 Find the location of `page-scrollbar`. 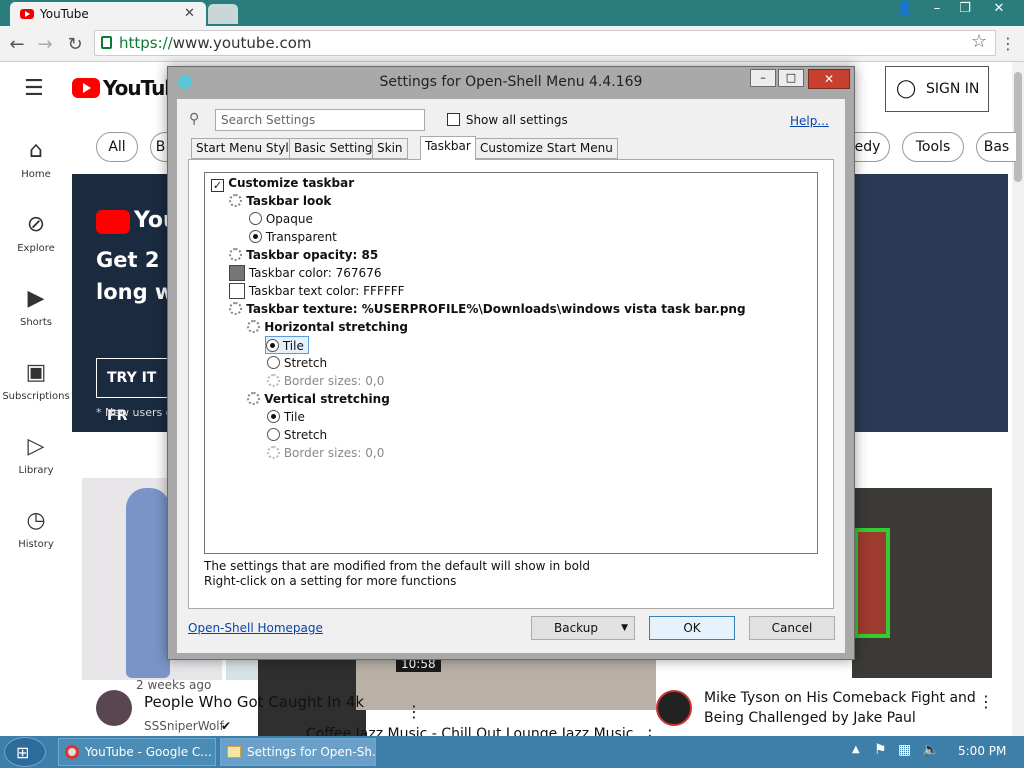

page-scrollbar is located at coordinates (1018, 399).